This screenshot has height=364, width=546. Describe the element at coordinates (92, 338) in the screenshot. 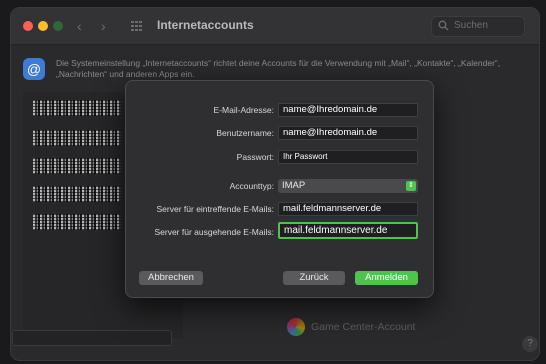

I see `sidebar-footer-field` at that location.